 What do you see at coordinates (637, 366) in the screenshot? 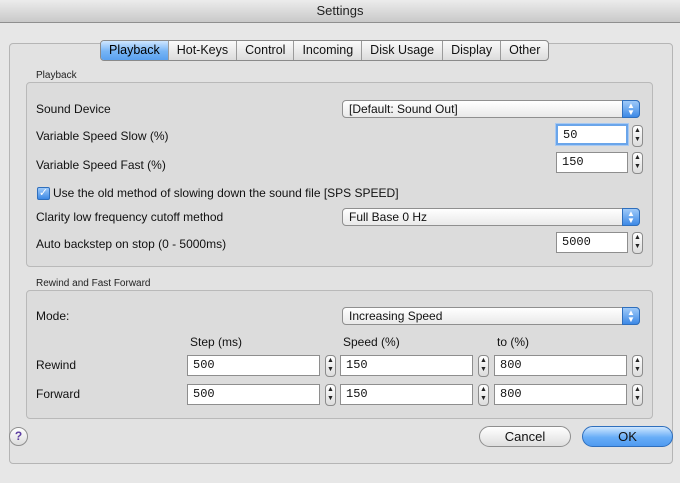
I see `rewind-to-stepper: ▲ ▼` at bounding box center [637, 366].